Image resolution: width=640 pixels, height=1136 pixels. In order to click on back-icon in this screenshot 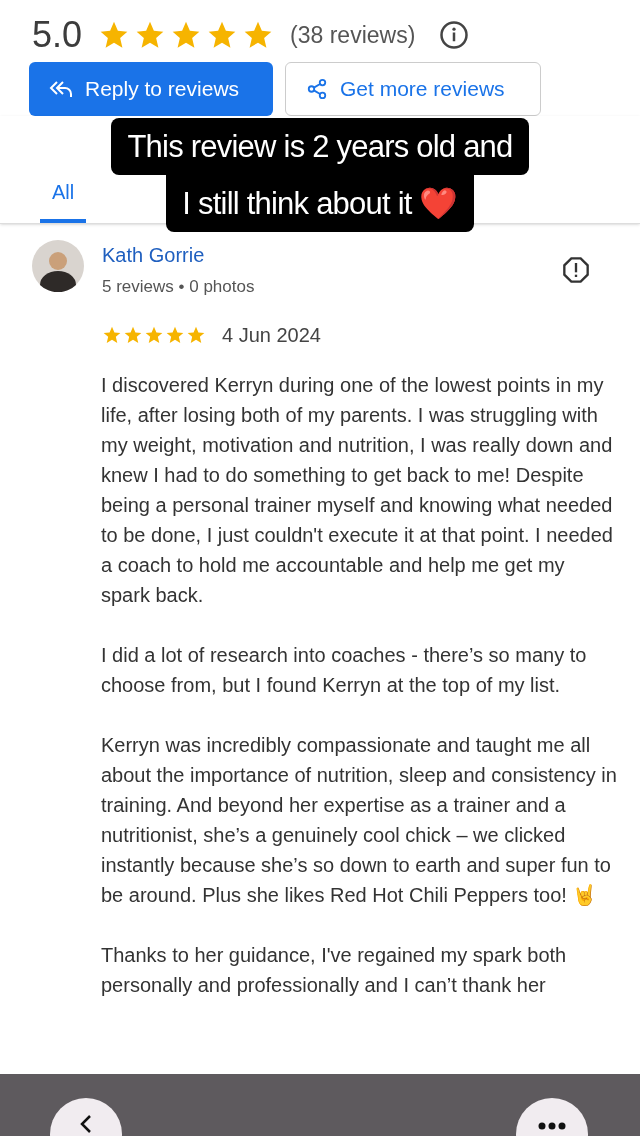, I will do `click(86, 1124)`.